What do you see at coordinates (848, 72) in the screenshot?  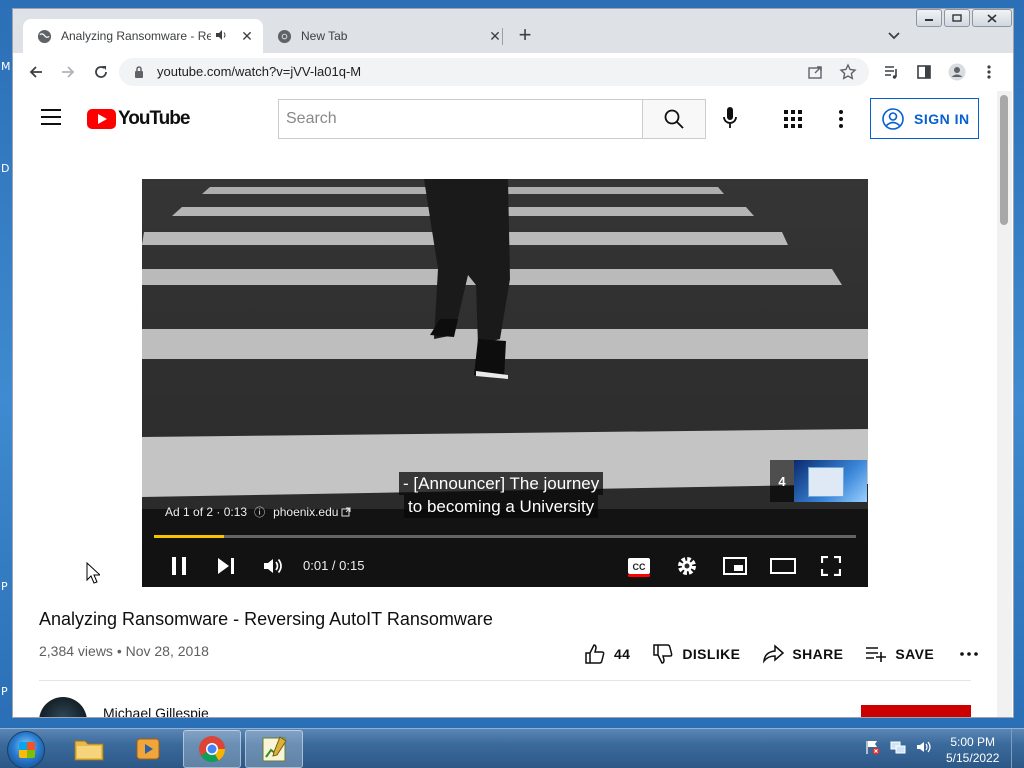 I see `star-icon` at bounding box center [848, 72].